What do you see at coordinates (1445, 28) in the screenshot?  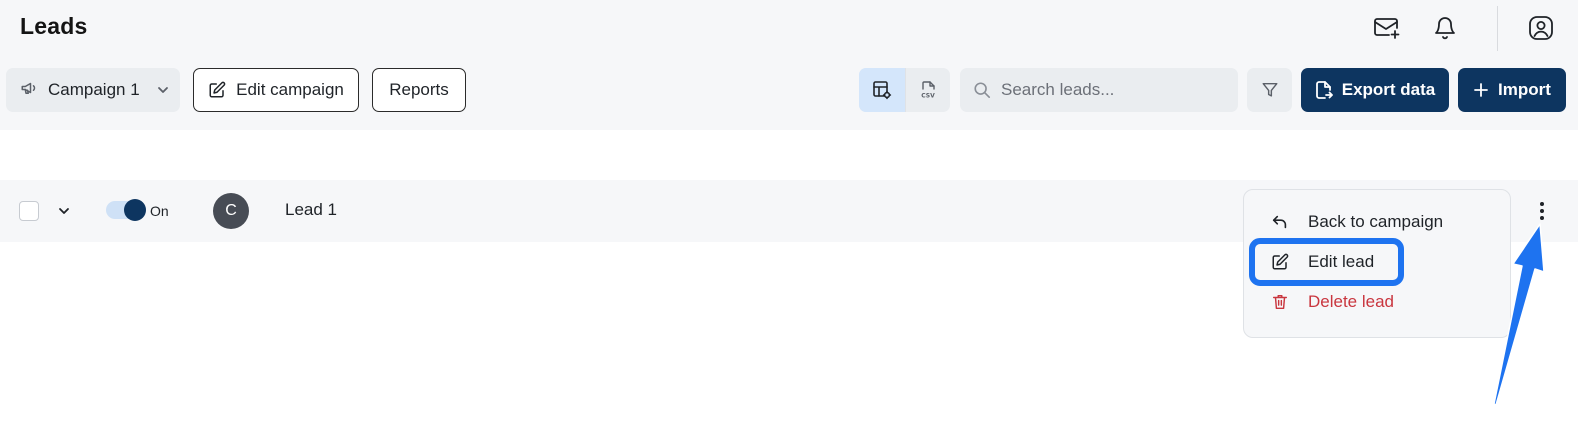 I see `bell-icon` at bounding box center [1445, 28].